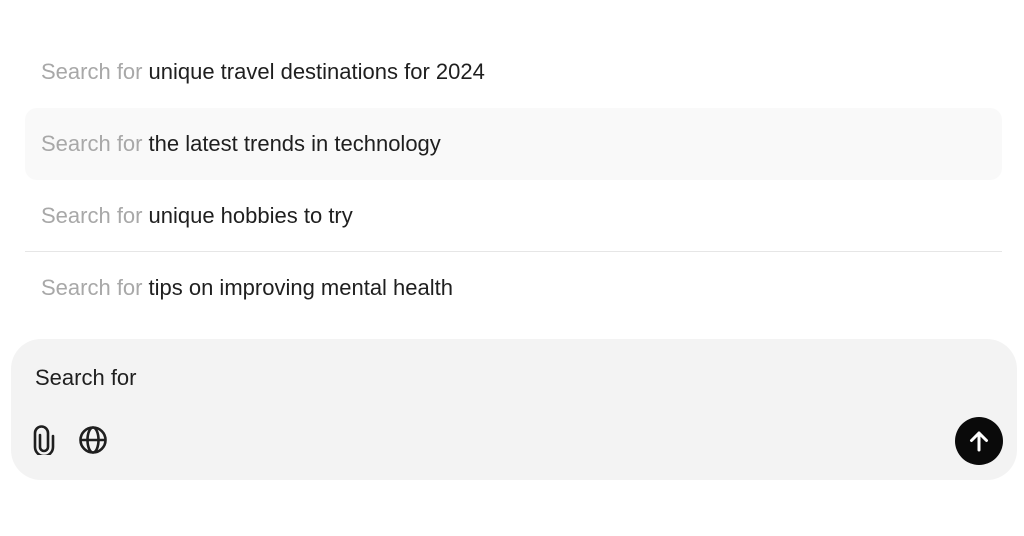  What do you see at coordinates (301, 287) in the screenshot?
I see `suggestion-query: tips on improving mental health` at bounding box center [301, 287].